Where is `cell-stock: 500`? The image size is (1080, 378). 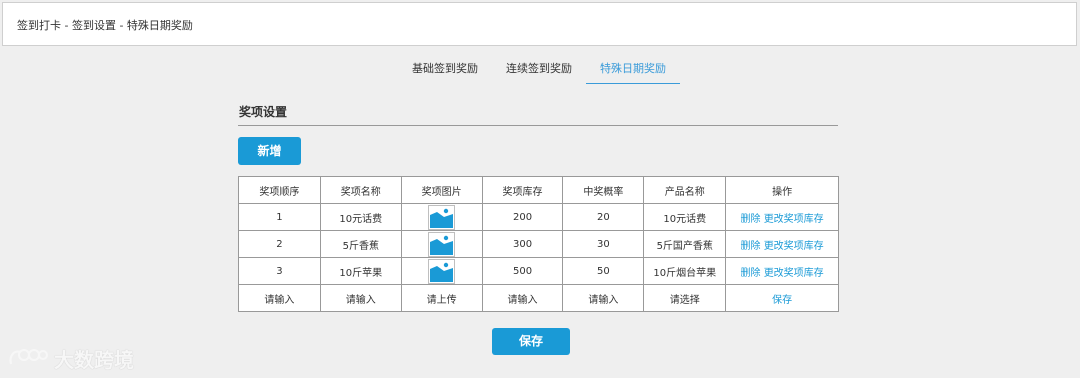 cell-stock: 500 is located at coordinates (522, 271).